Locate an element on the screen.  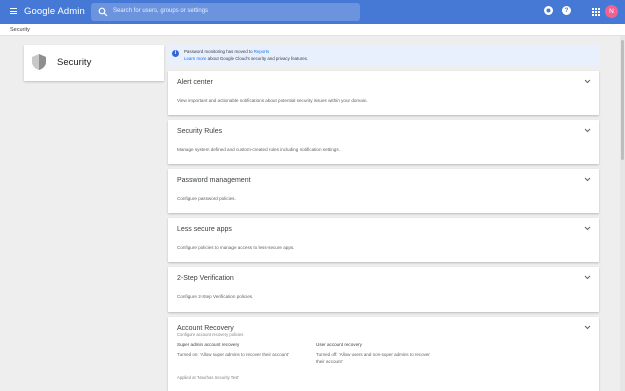
section-title: Security Rules is located at coordinates (200, 131).